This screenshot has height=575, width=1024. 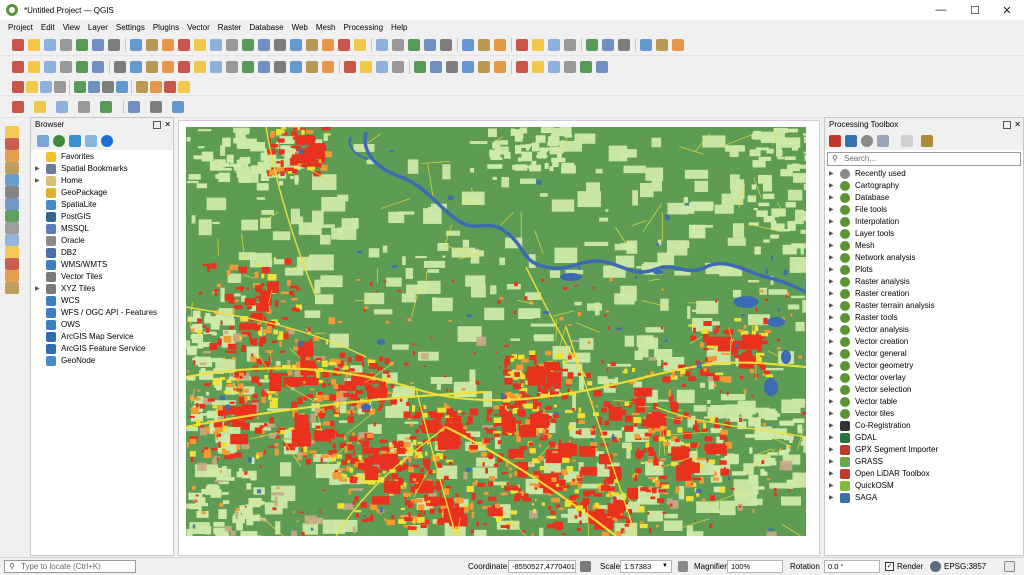 What do you see at coordinates (102, 193) in the screenshot?
I see `browser-item-geopackage: GeoPackage` at bounding box center [102, 193].